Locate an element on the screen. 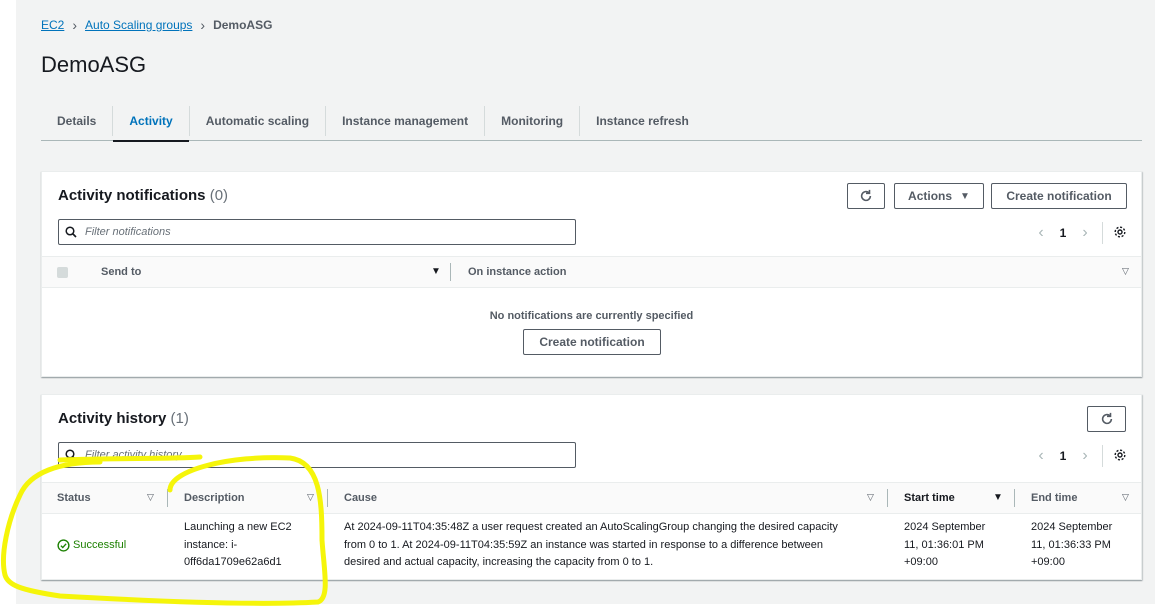 Image resolution: width=1155 pixels, height=612 pixels. history-header: Activity history (1) is located at coordinates (123, 418).